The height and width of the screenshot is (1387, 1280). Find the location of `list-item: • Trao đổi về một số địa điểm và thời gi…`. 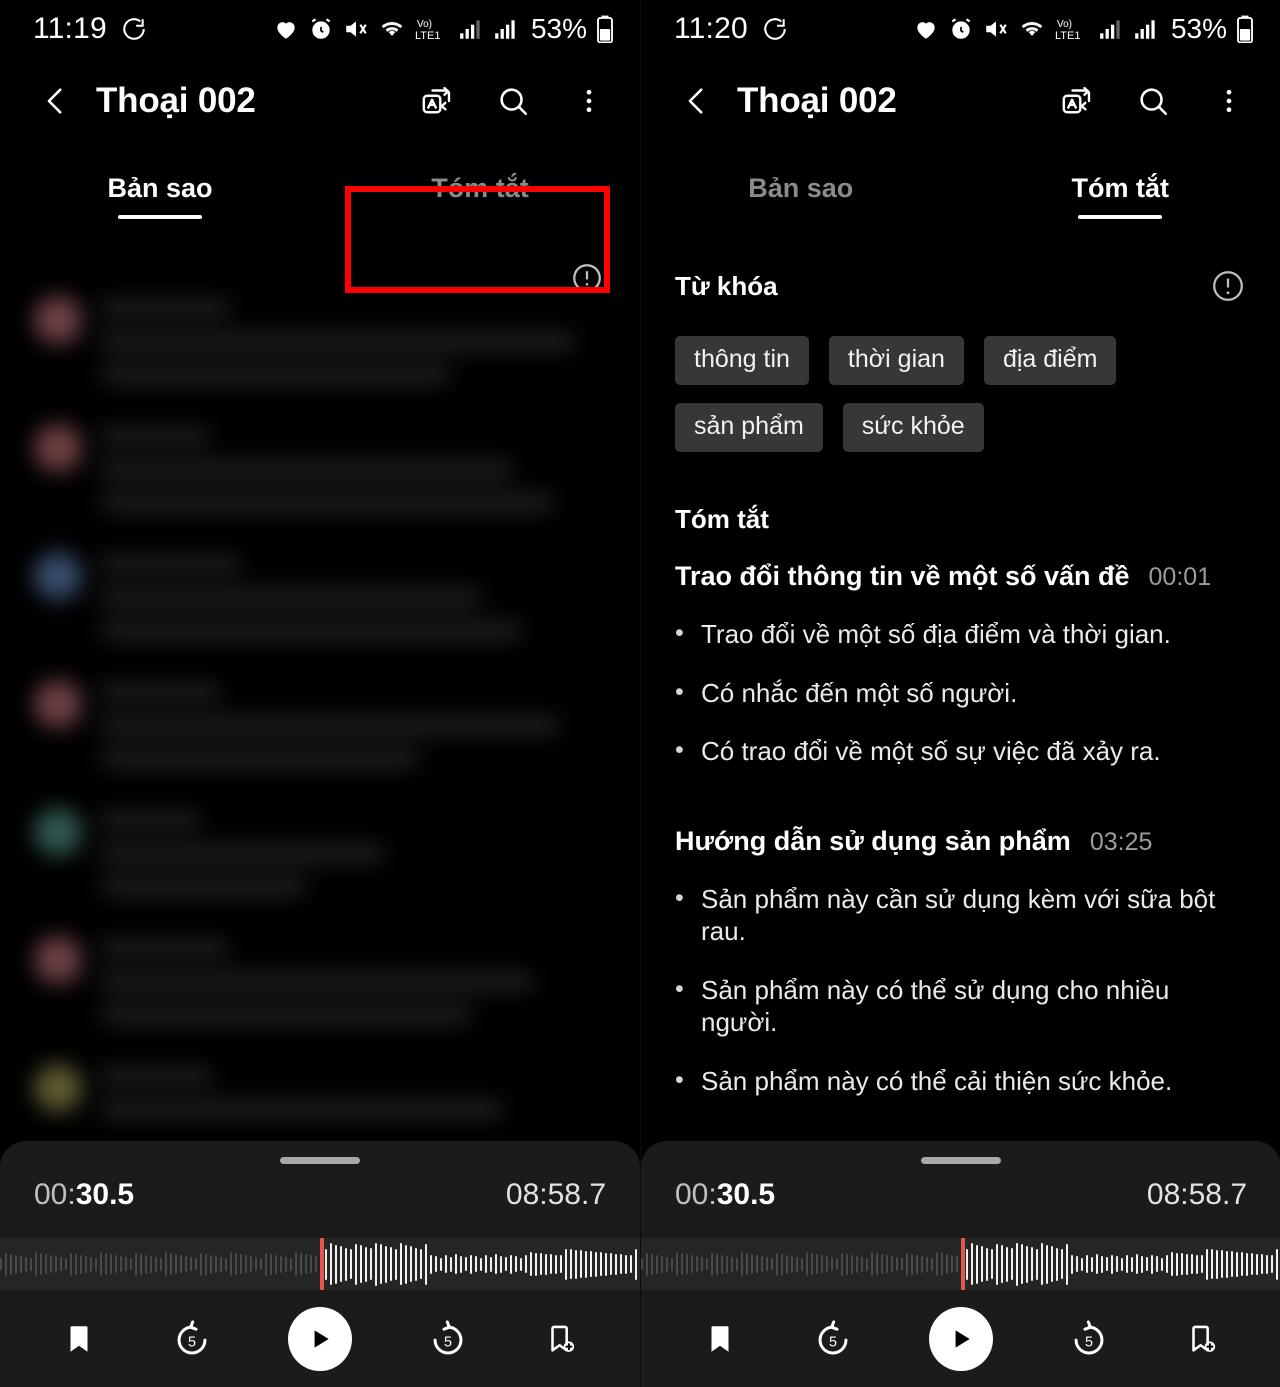

list-item: • Trao đổi về một số địa điểm và thời gi… is located at coordinates (960, 634).